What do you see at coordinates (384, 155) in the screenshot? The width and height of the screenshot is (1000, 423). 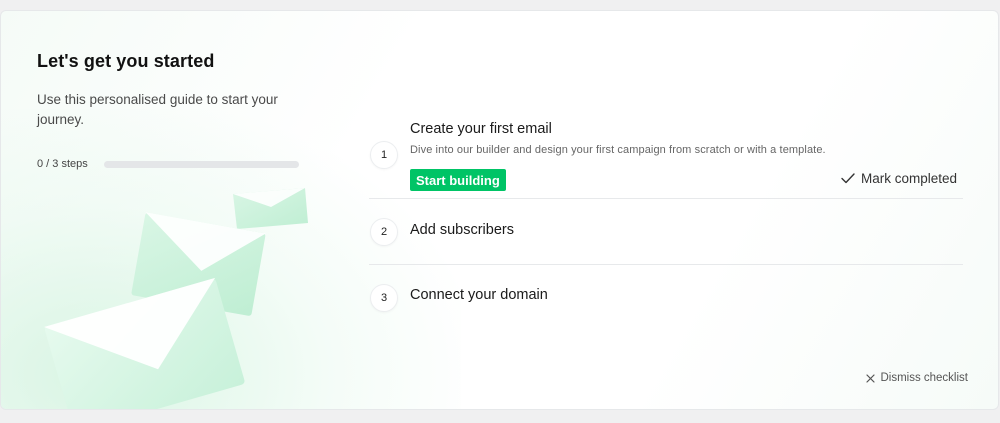 I see `step-number: 1` at bounding box center [384, 155].